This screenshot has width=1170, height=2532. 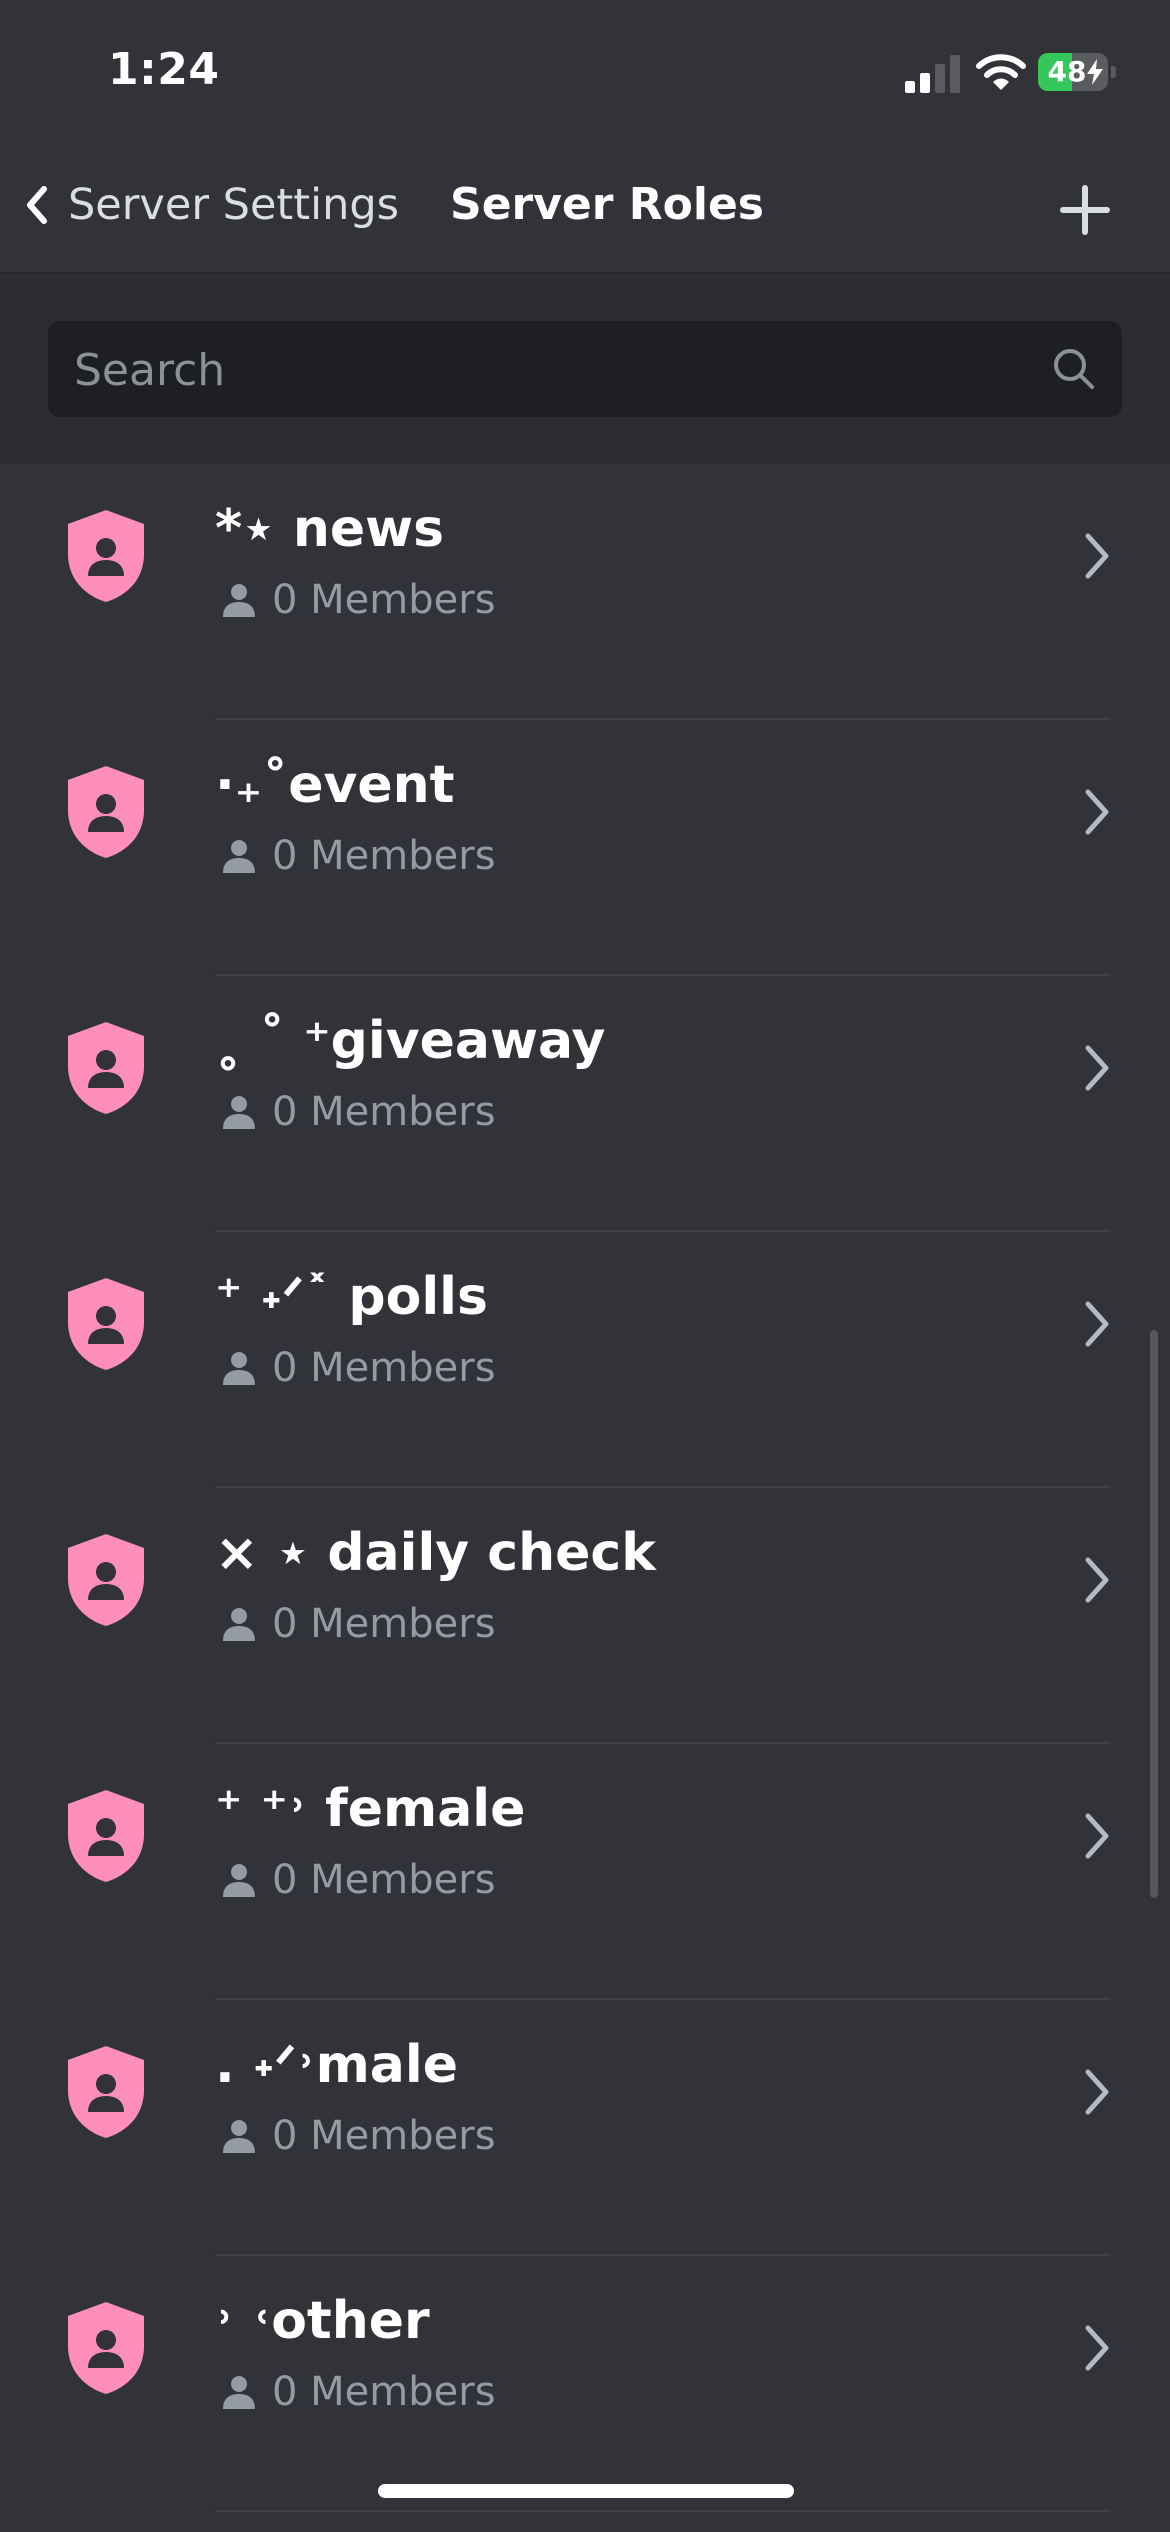 What do you see at coordinates (164, 69) in the screenshot?
I see `status-time: 1:24` at bounding box center [164, 69].